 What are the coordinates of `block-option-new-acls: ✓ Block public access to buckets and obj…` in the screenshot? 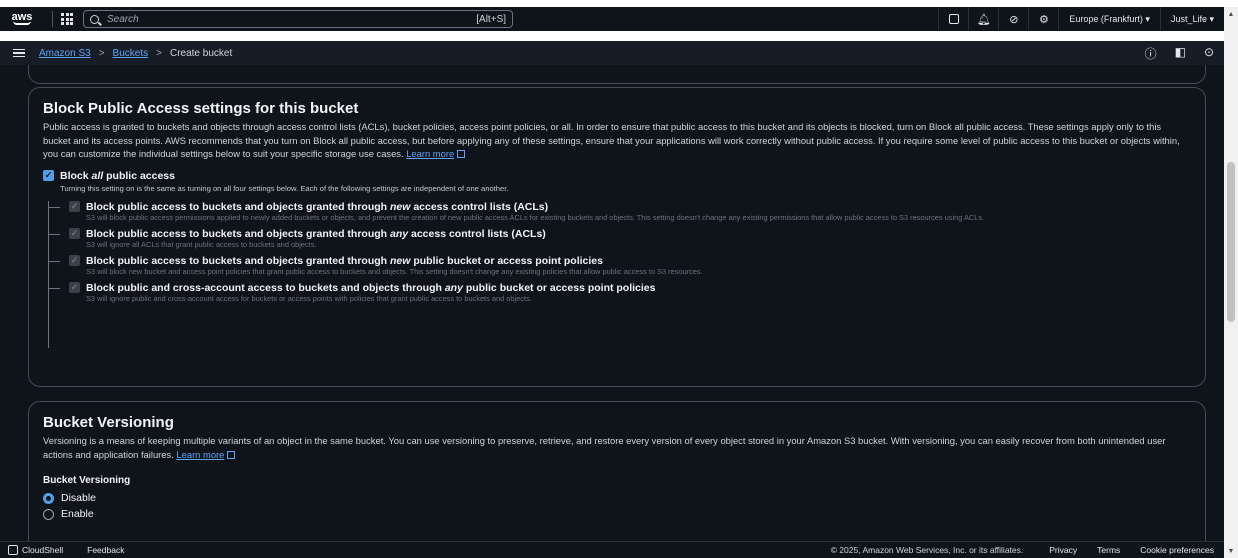 It's located at (619, 212).